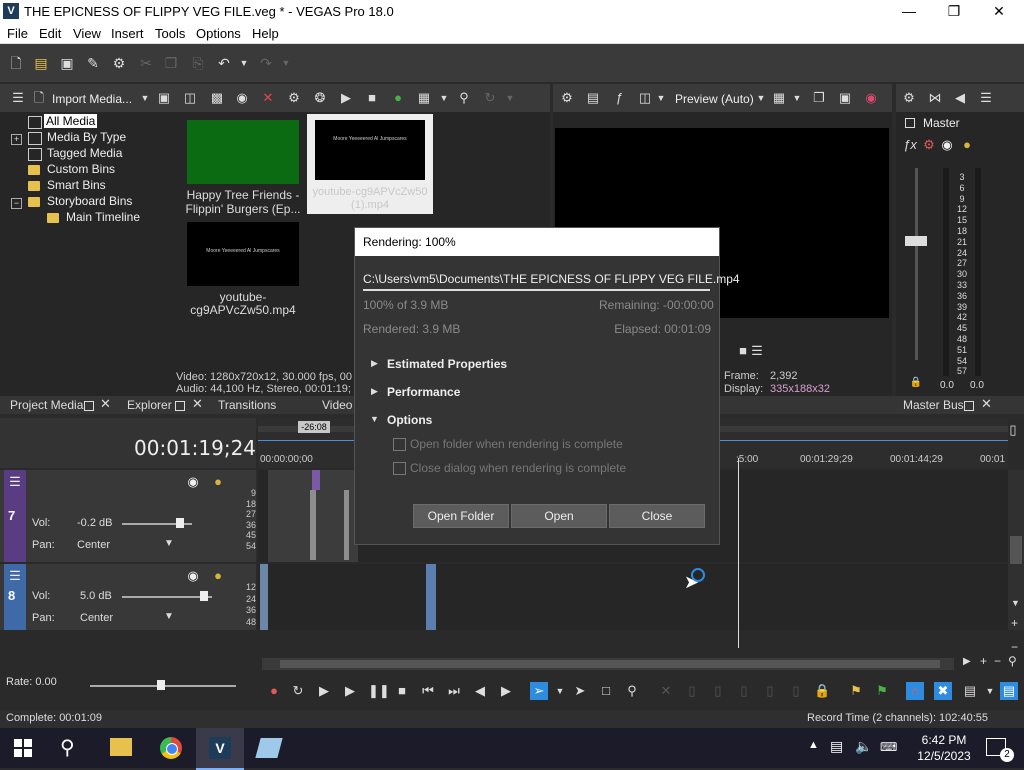 The width and height of the screenshot is (1024, 770). Describe the element at coordinates (909, 11) in the screenshot. I see `minimize-button: —` at that location.